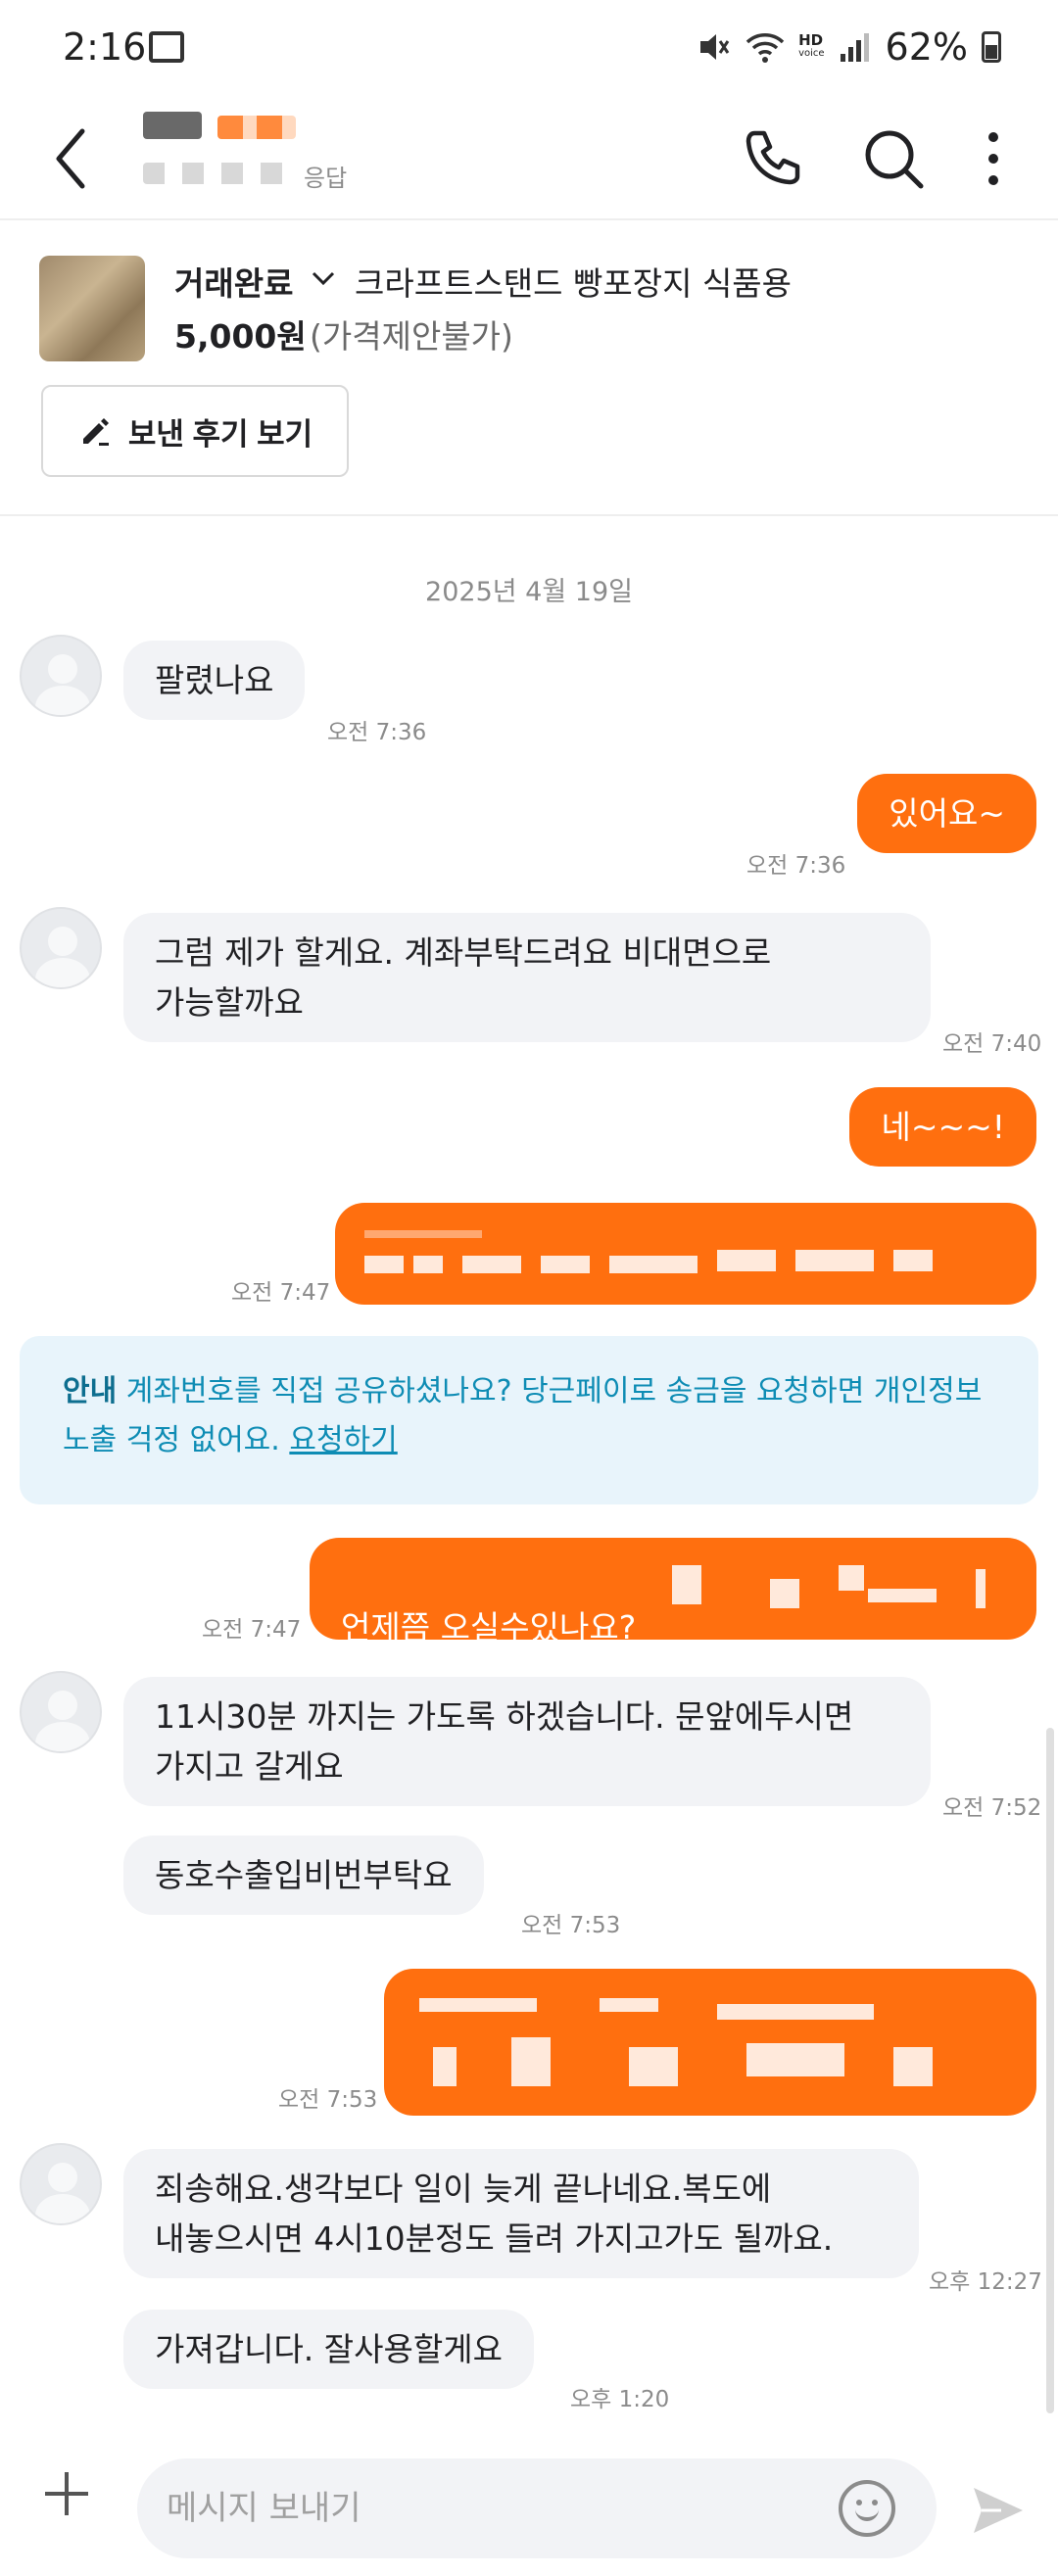  I want to click on redacted-account-number, so click(658, 1254).